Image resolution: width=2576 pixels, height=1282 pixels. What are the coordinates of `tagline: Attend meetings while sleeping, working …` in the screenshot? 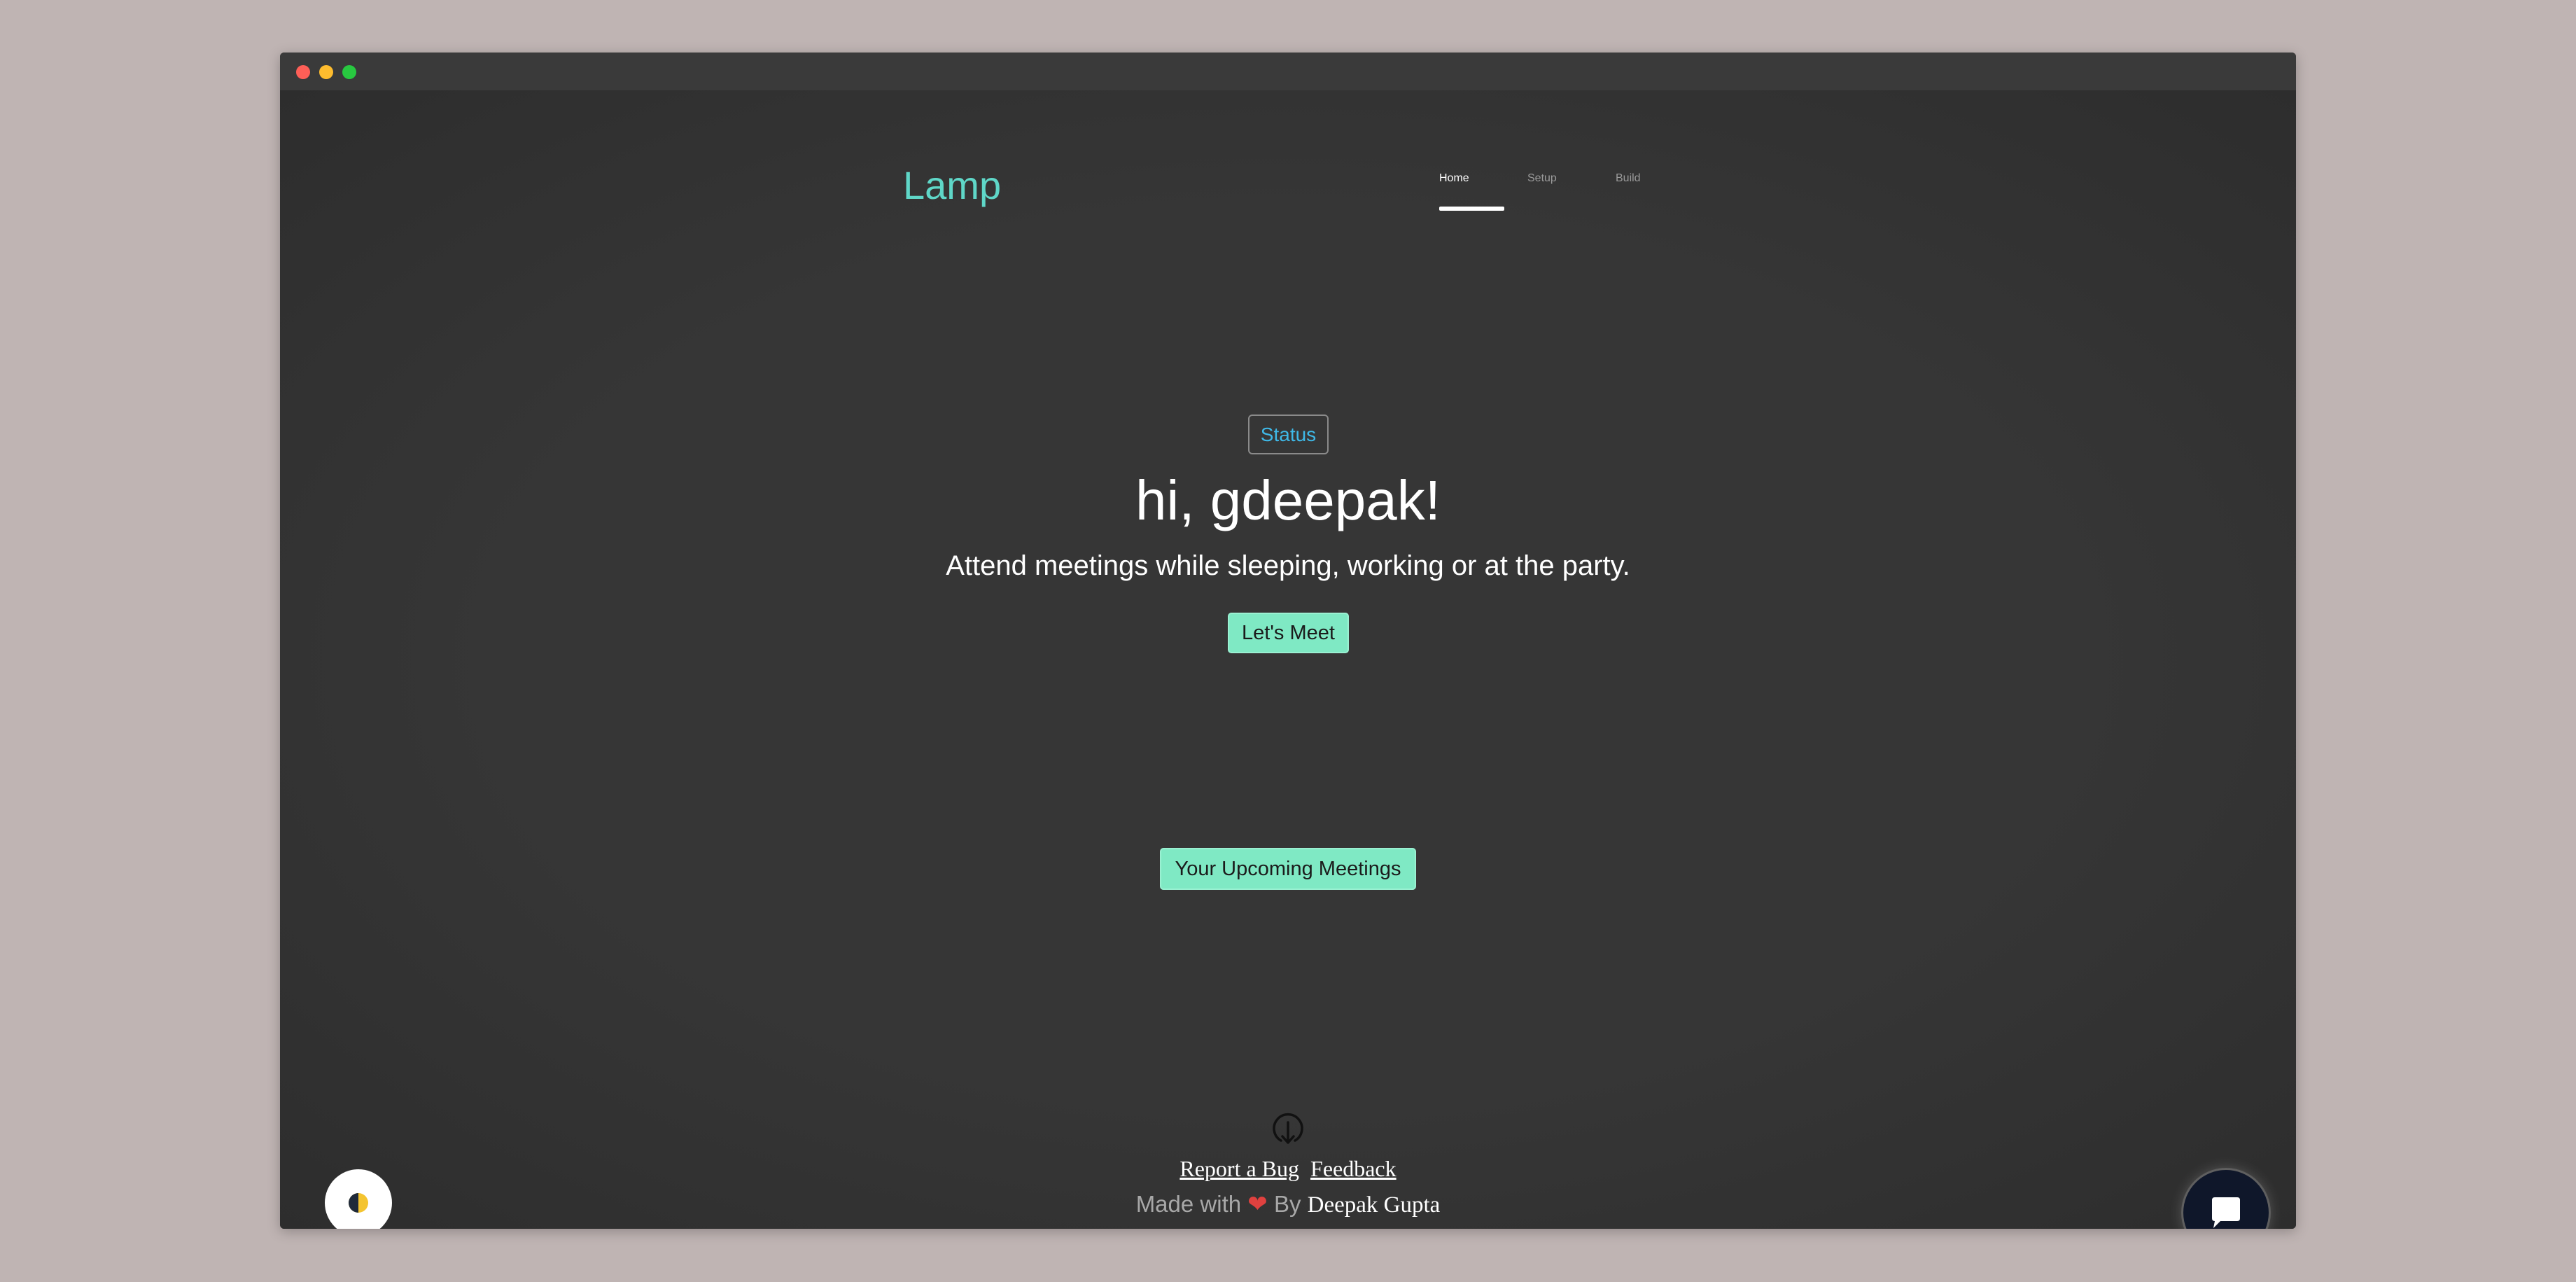 It's located at (1288, 565).